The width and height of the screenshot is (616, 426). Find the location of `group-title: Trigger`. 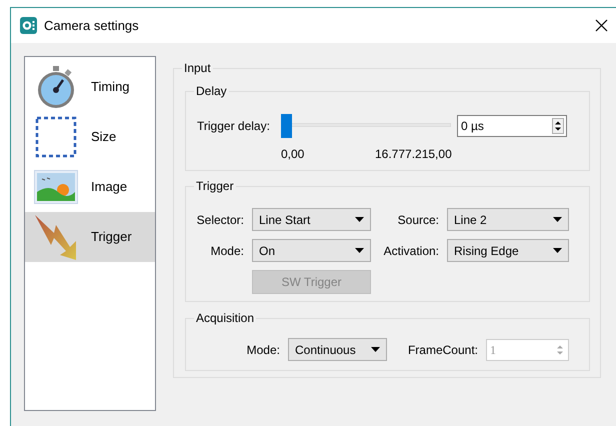

group-title: Trigger is located at coordinates (215, 186).